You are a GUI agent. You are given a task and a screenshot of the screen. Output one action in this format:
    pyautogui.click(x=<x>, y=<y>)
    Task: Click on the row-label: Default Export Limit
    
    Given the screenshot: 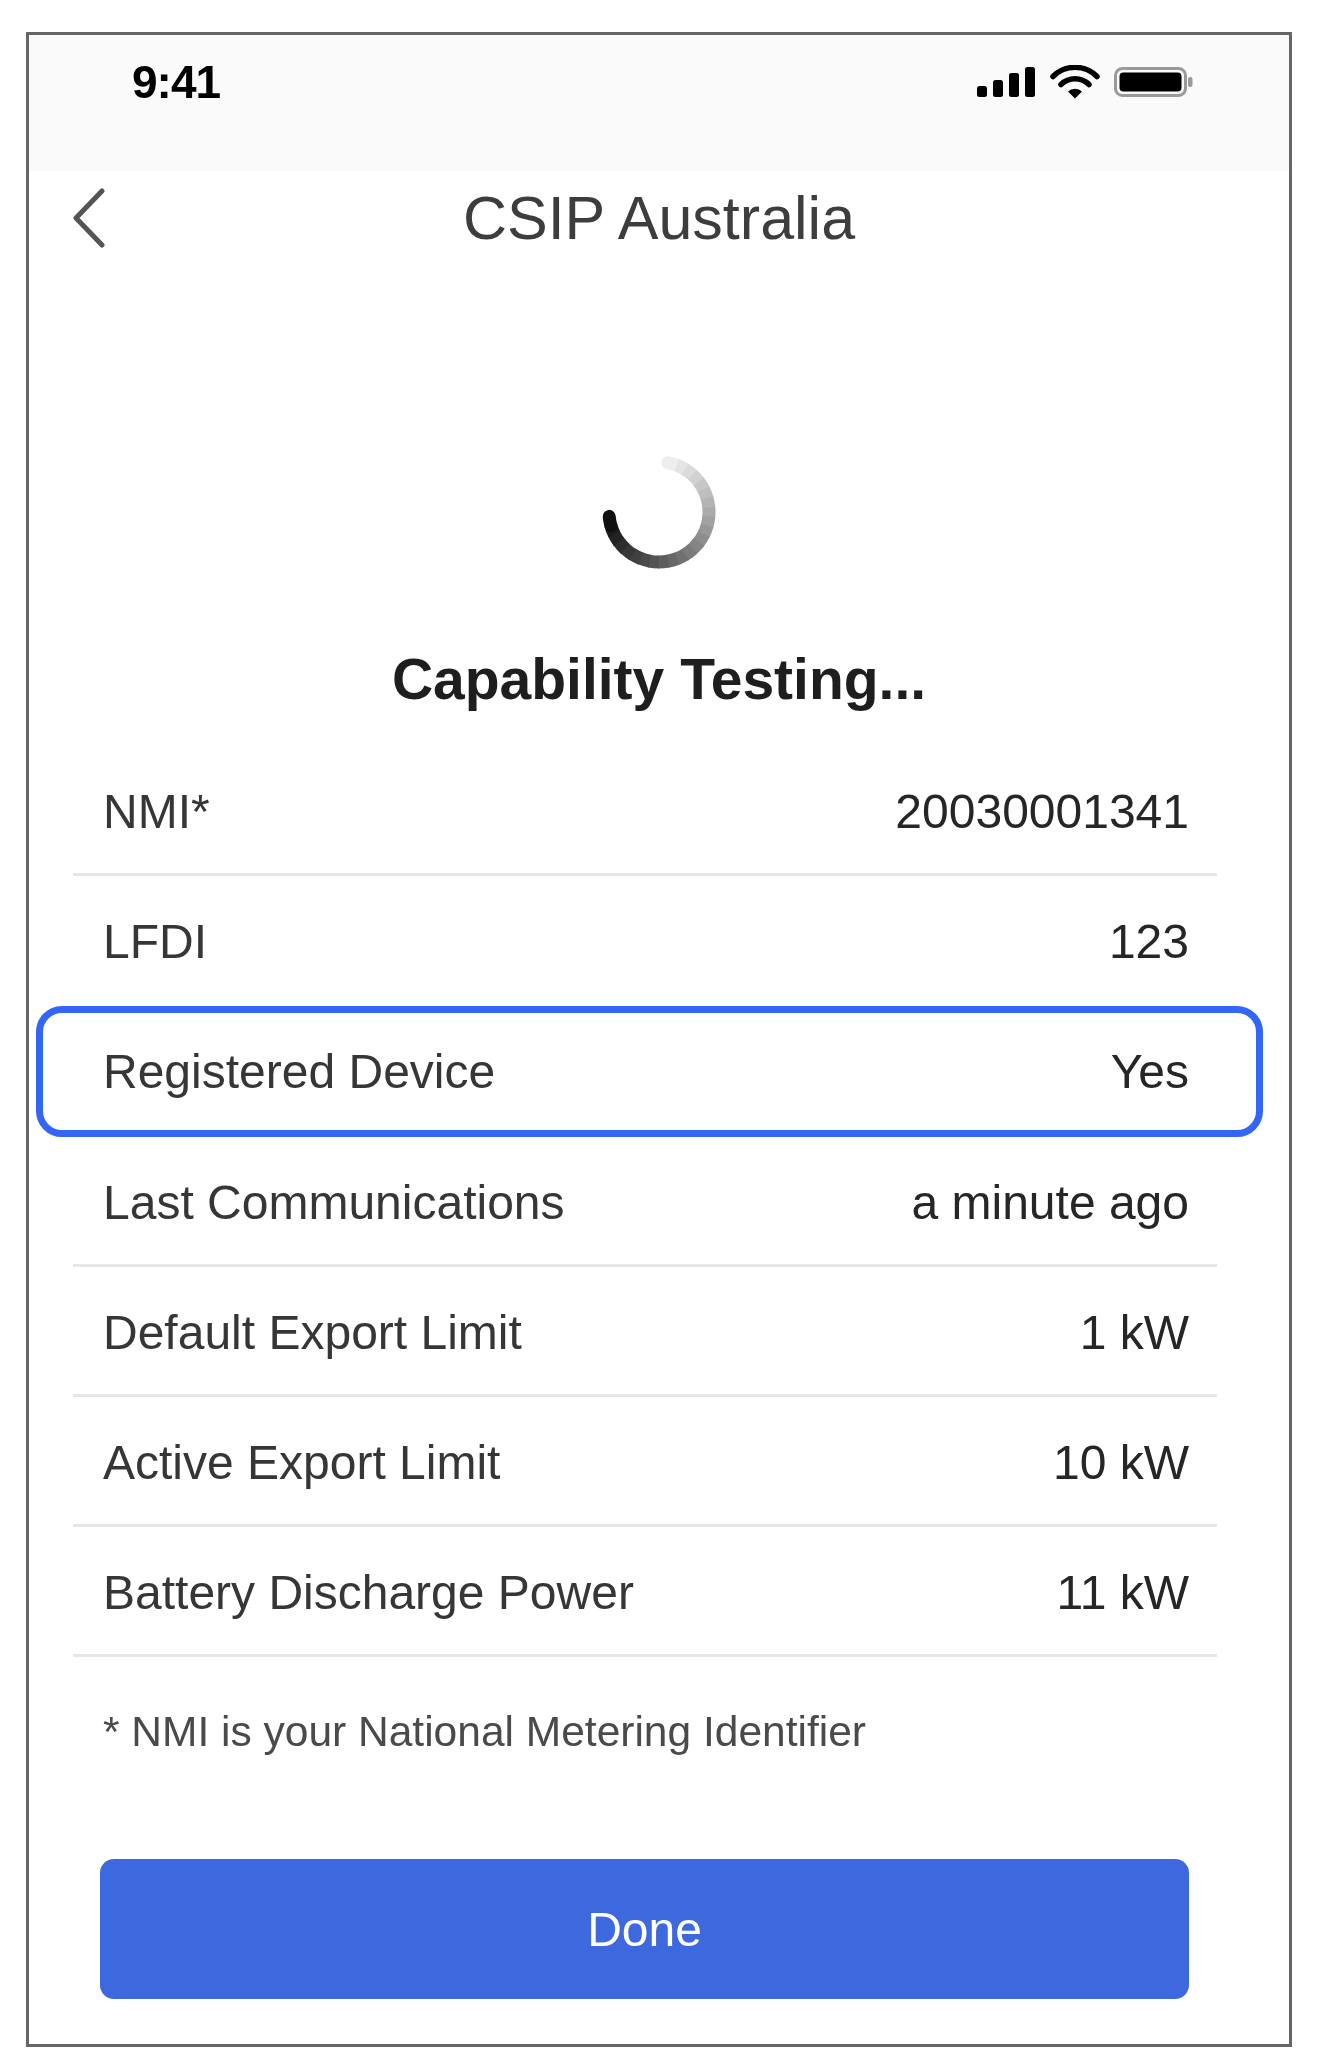 What is the action you would take?
    pyautogui.click(x=312, y=1332)
    